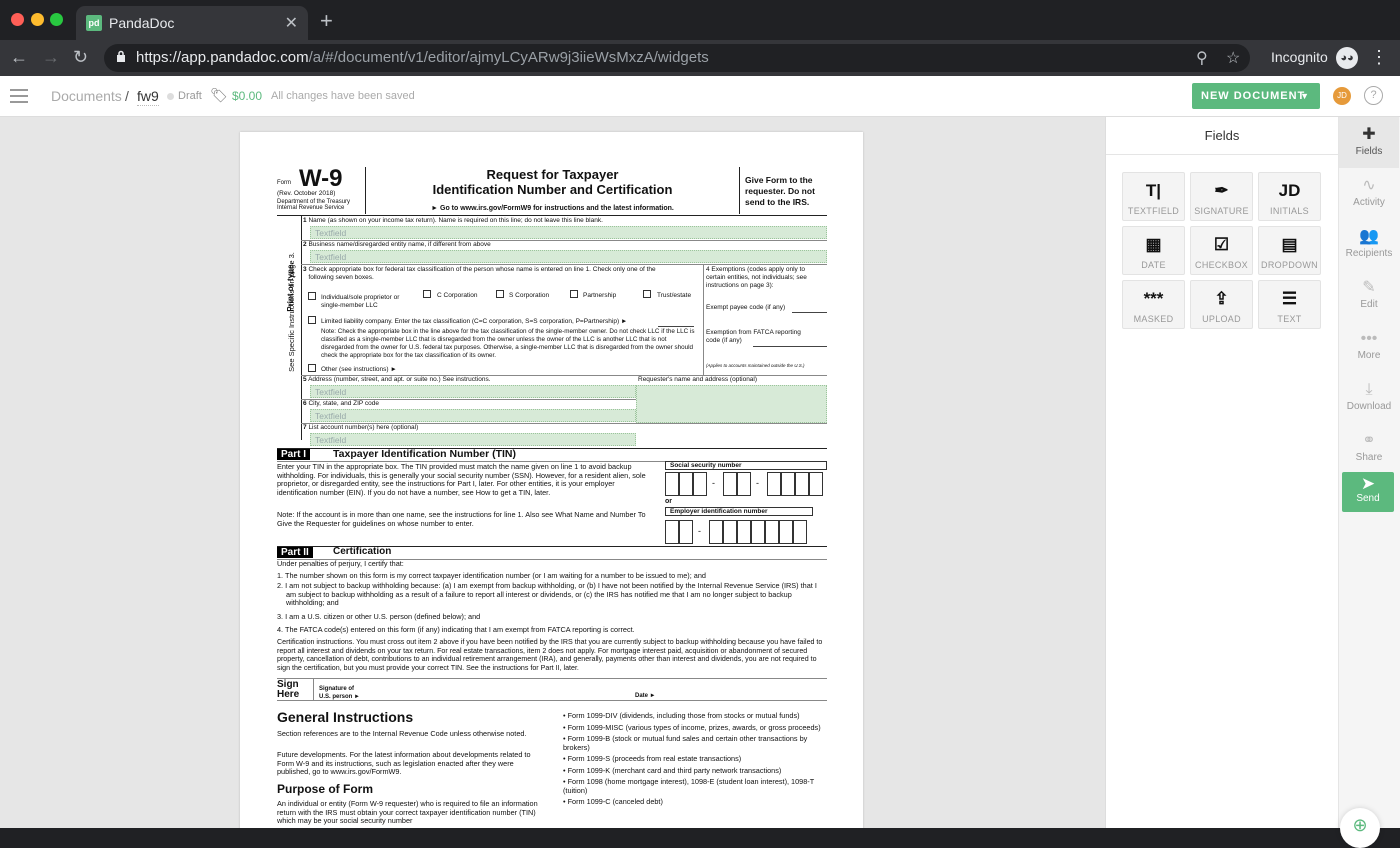 The image size is (1400, 848). I want to click on name-textfield: Textfield, so click(568, 232).